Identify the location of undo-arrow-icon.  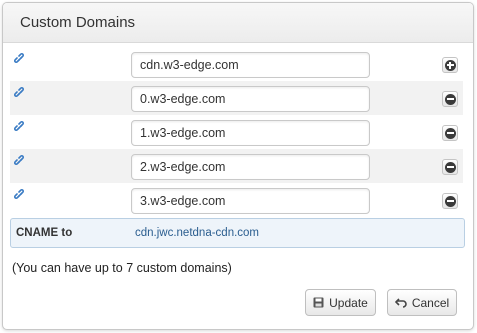
(400, 302).